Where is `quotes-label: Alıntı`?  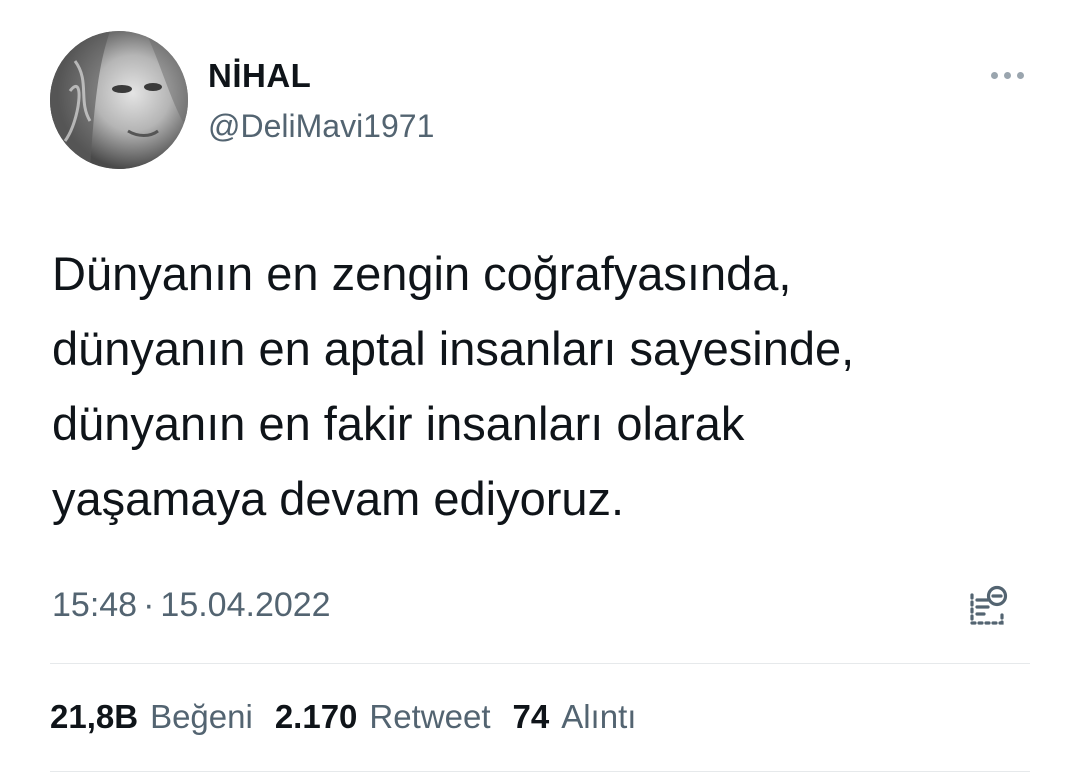
quotes-label: Alıntı is located at coordinates (599, 716).